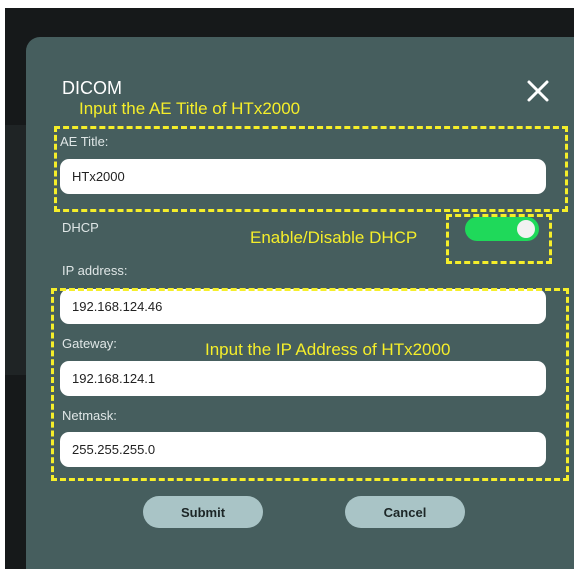 The width and height of the screenshot is (574, 569). I want to click on ip-address-label: IP address:, so click(95, 270).